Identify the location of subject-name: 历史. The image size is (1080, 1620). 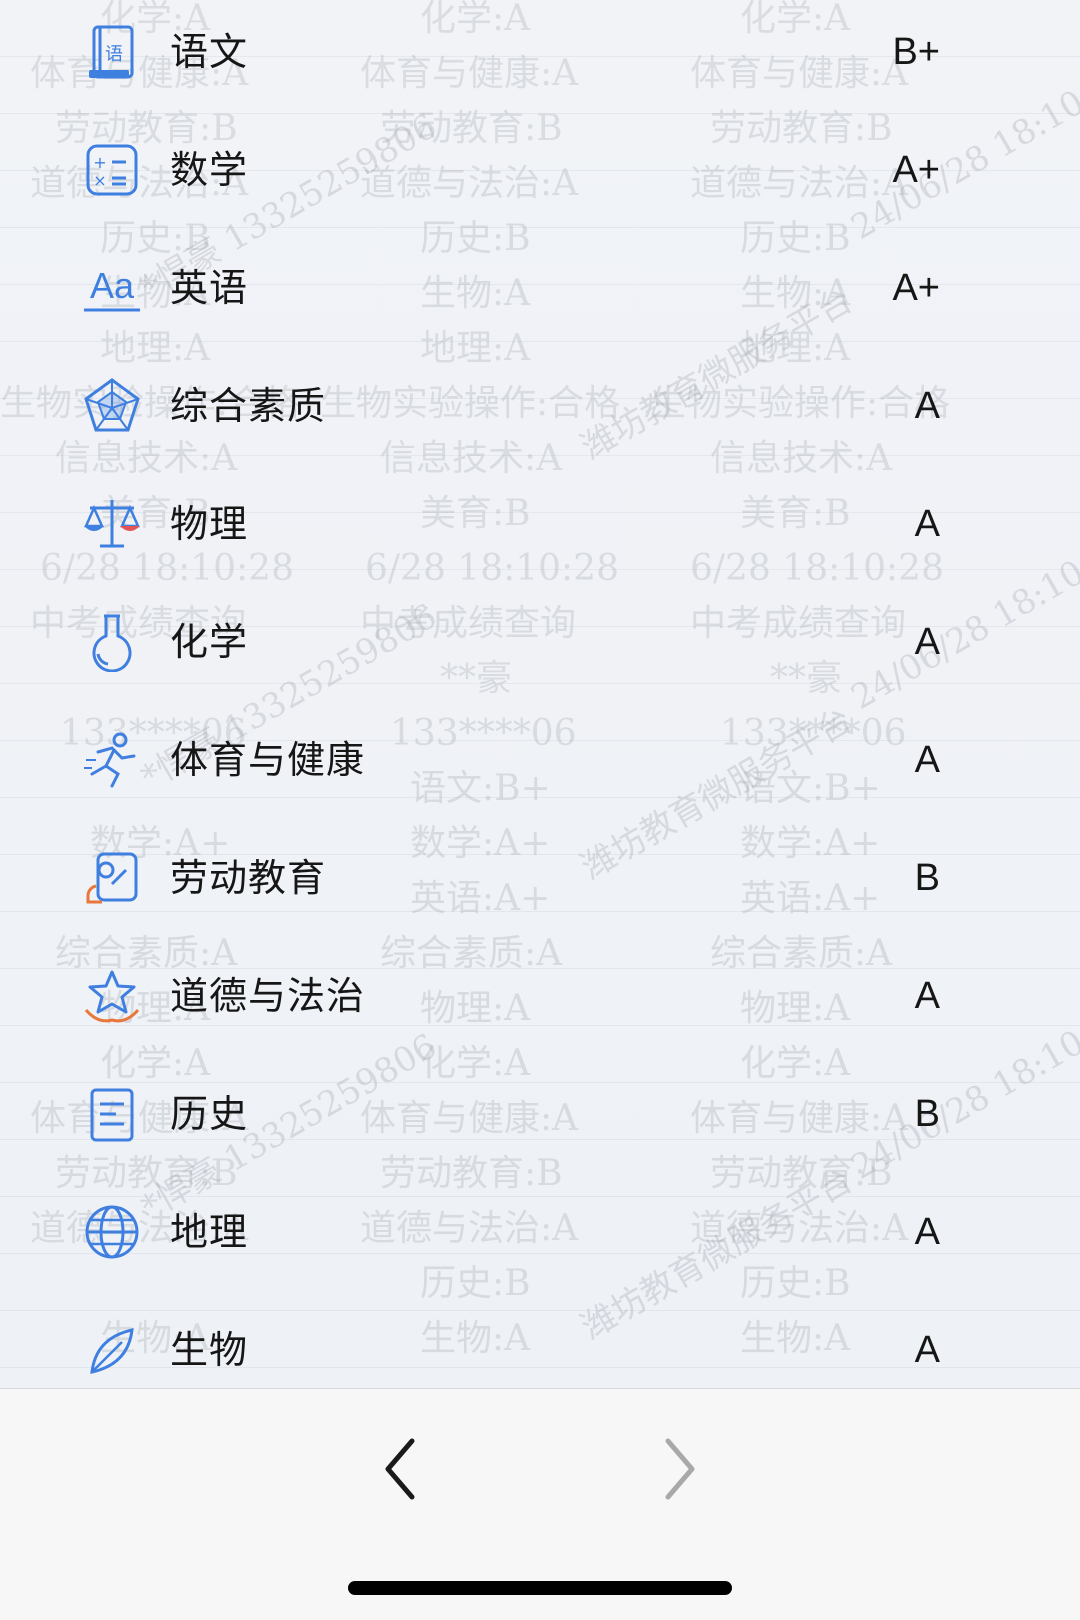
(209, 1114).